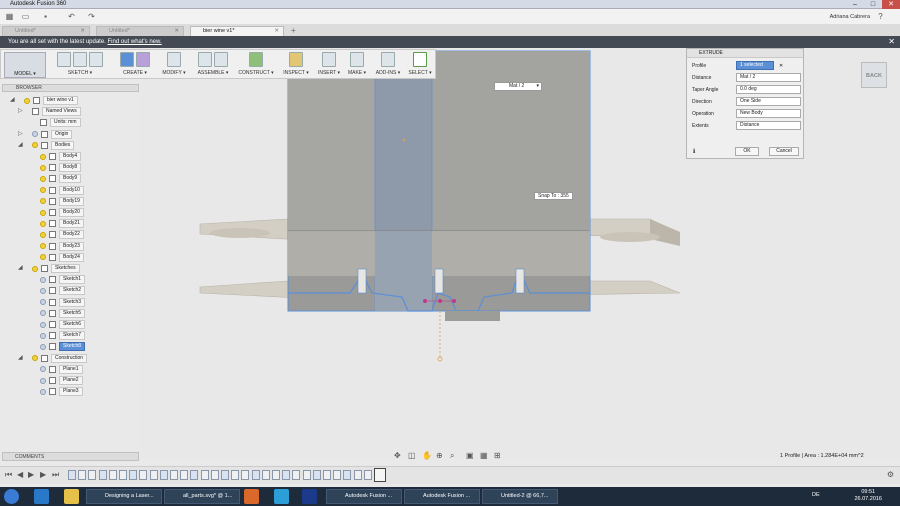 This screenshot has width=900, height=506. I want to click on select-group: SELECT ▾, so click(420, 65).